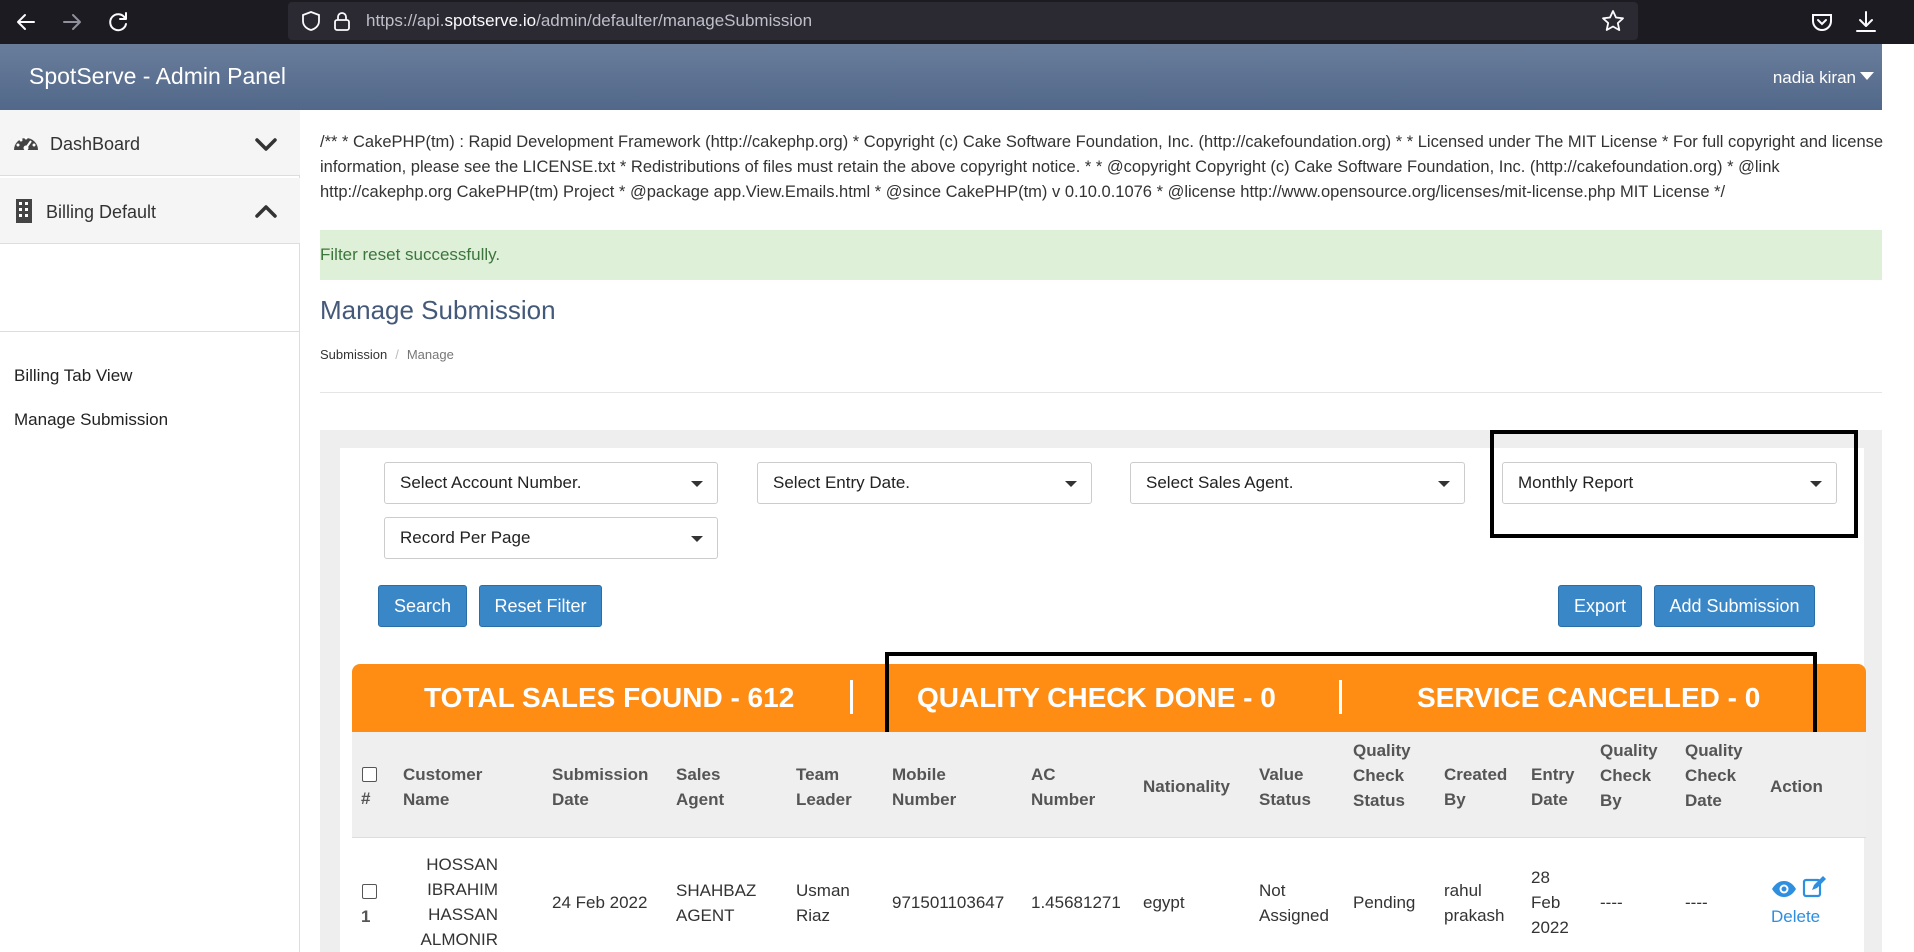 The height and width of the screenshot is (952, 1914). What do you see at coordinates (1796, 786) in the screenshot?
I see `th-action: Action` at bounding box center [1796, 786].